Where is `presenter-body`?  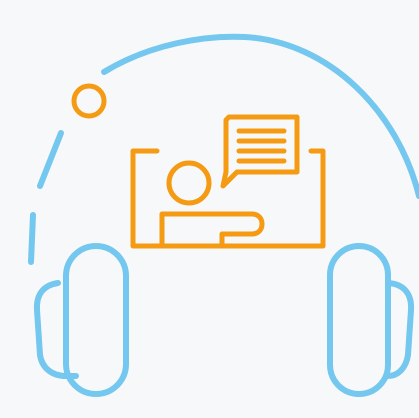 presenter-body is located at coordinates (212, 230).